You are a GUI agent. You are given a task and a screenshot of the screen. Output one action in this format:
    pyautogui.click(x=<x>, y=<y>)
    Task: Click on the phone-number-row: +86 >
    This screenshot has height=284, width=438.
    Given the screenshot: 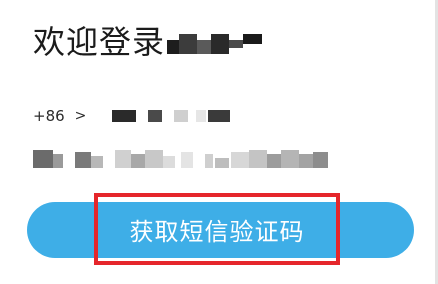 What is the action you would take?
    pyautogui.click(x=132, y=116)
    